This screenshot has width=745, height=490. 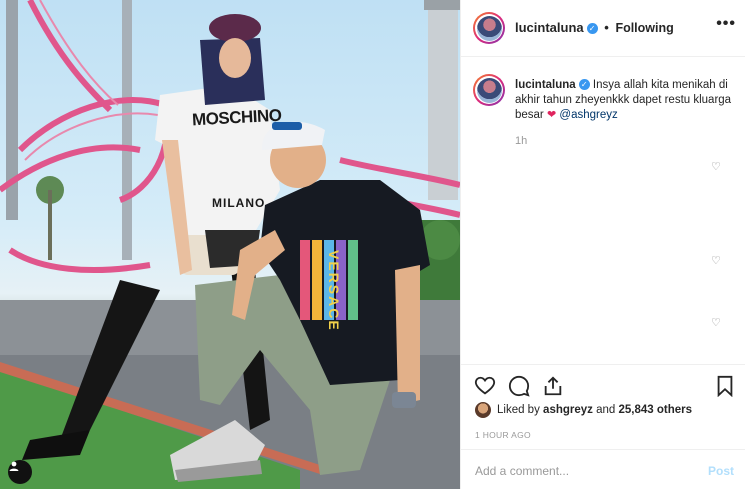 I want to click on tagged-users-icon, so click(x=20, y=472).